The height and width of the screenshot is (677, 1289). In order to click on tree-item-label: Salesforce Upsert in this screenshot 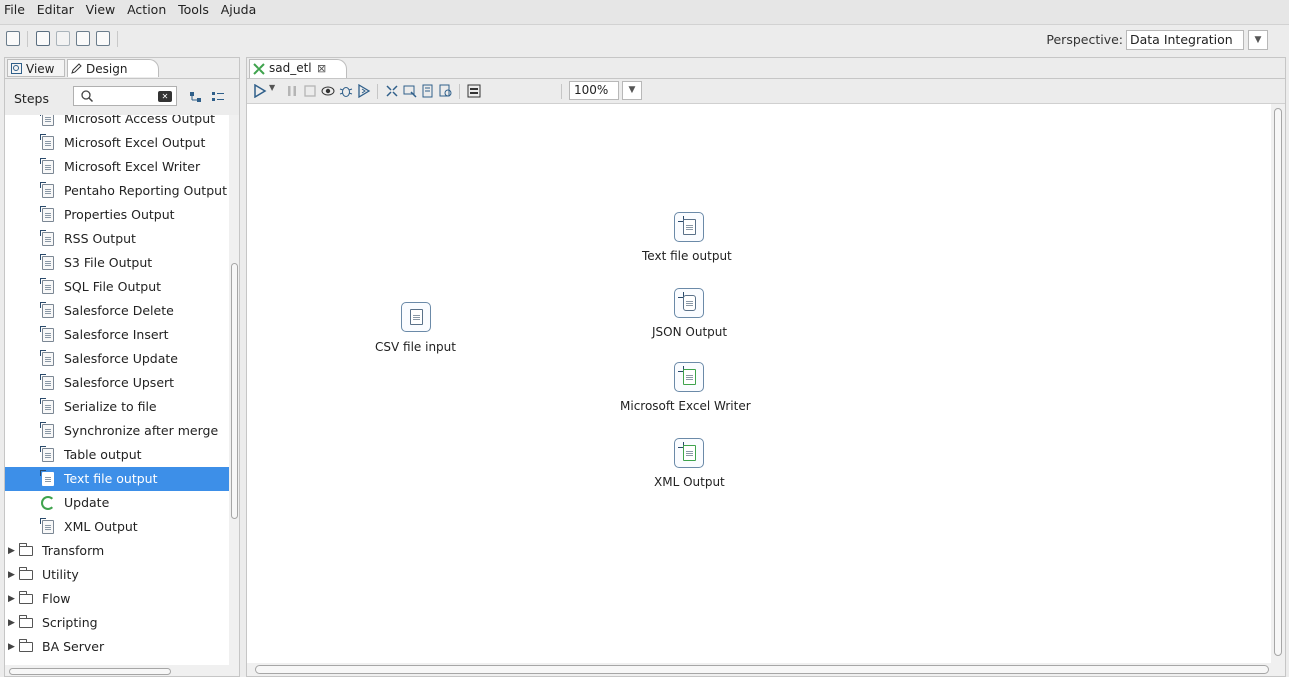, I will do `click(119, 382)`.